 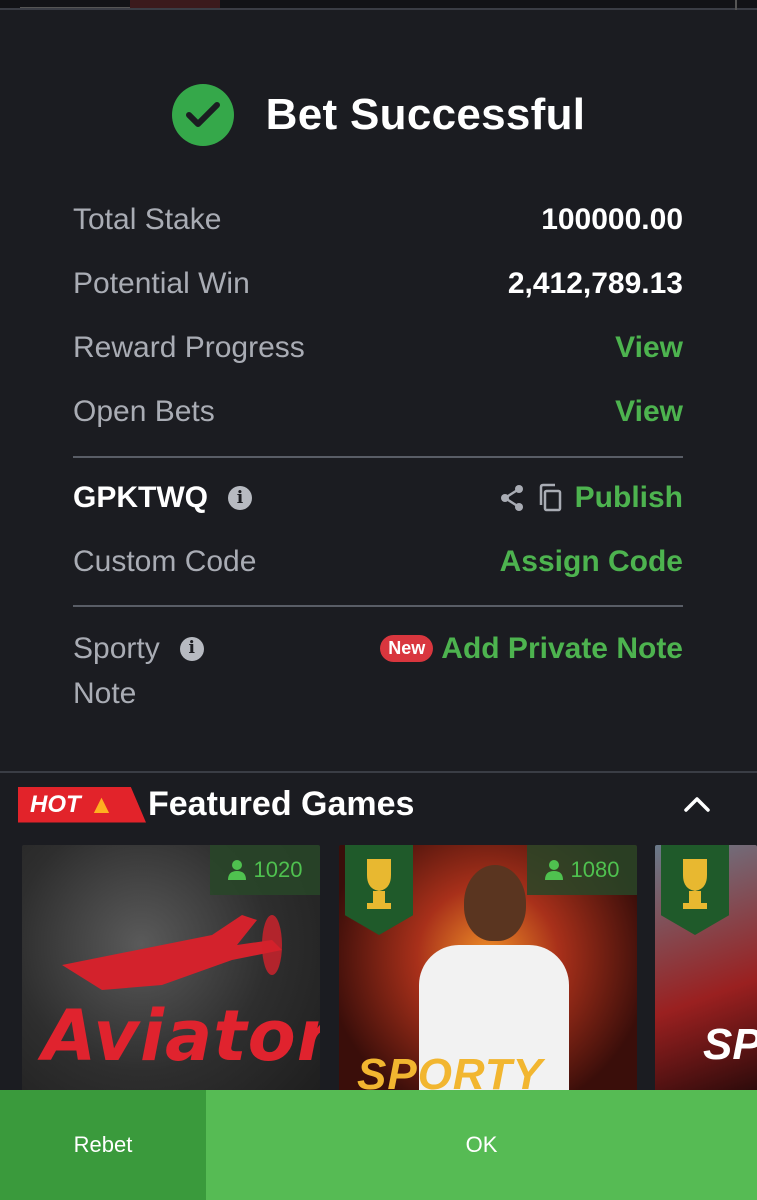 What do you see at coordinates (512, 498) in the screenshot?
I see `share-icon` at bounding box center [512, 498].